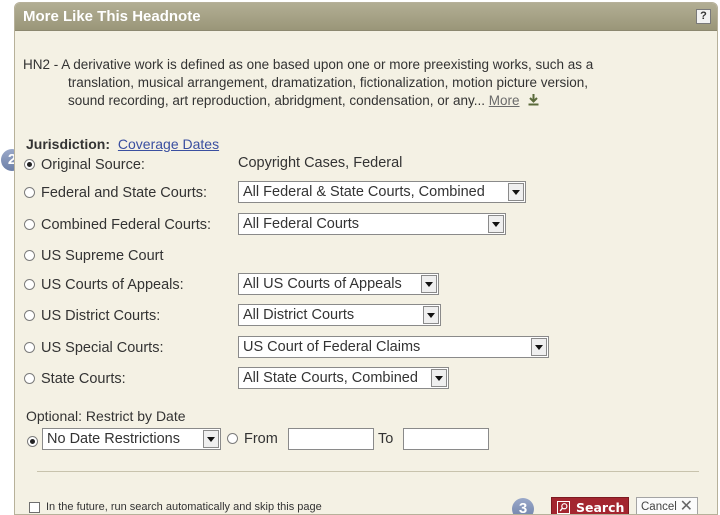 This screenshot has height=515, width=720. I want to click on us-district-courts-select-value: All District Courts, so click(299, 315).